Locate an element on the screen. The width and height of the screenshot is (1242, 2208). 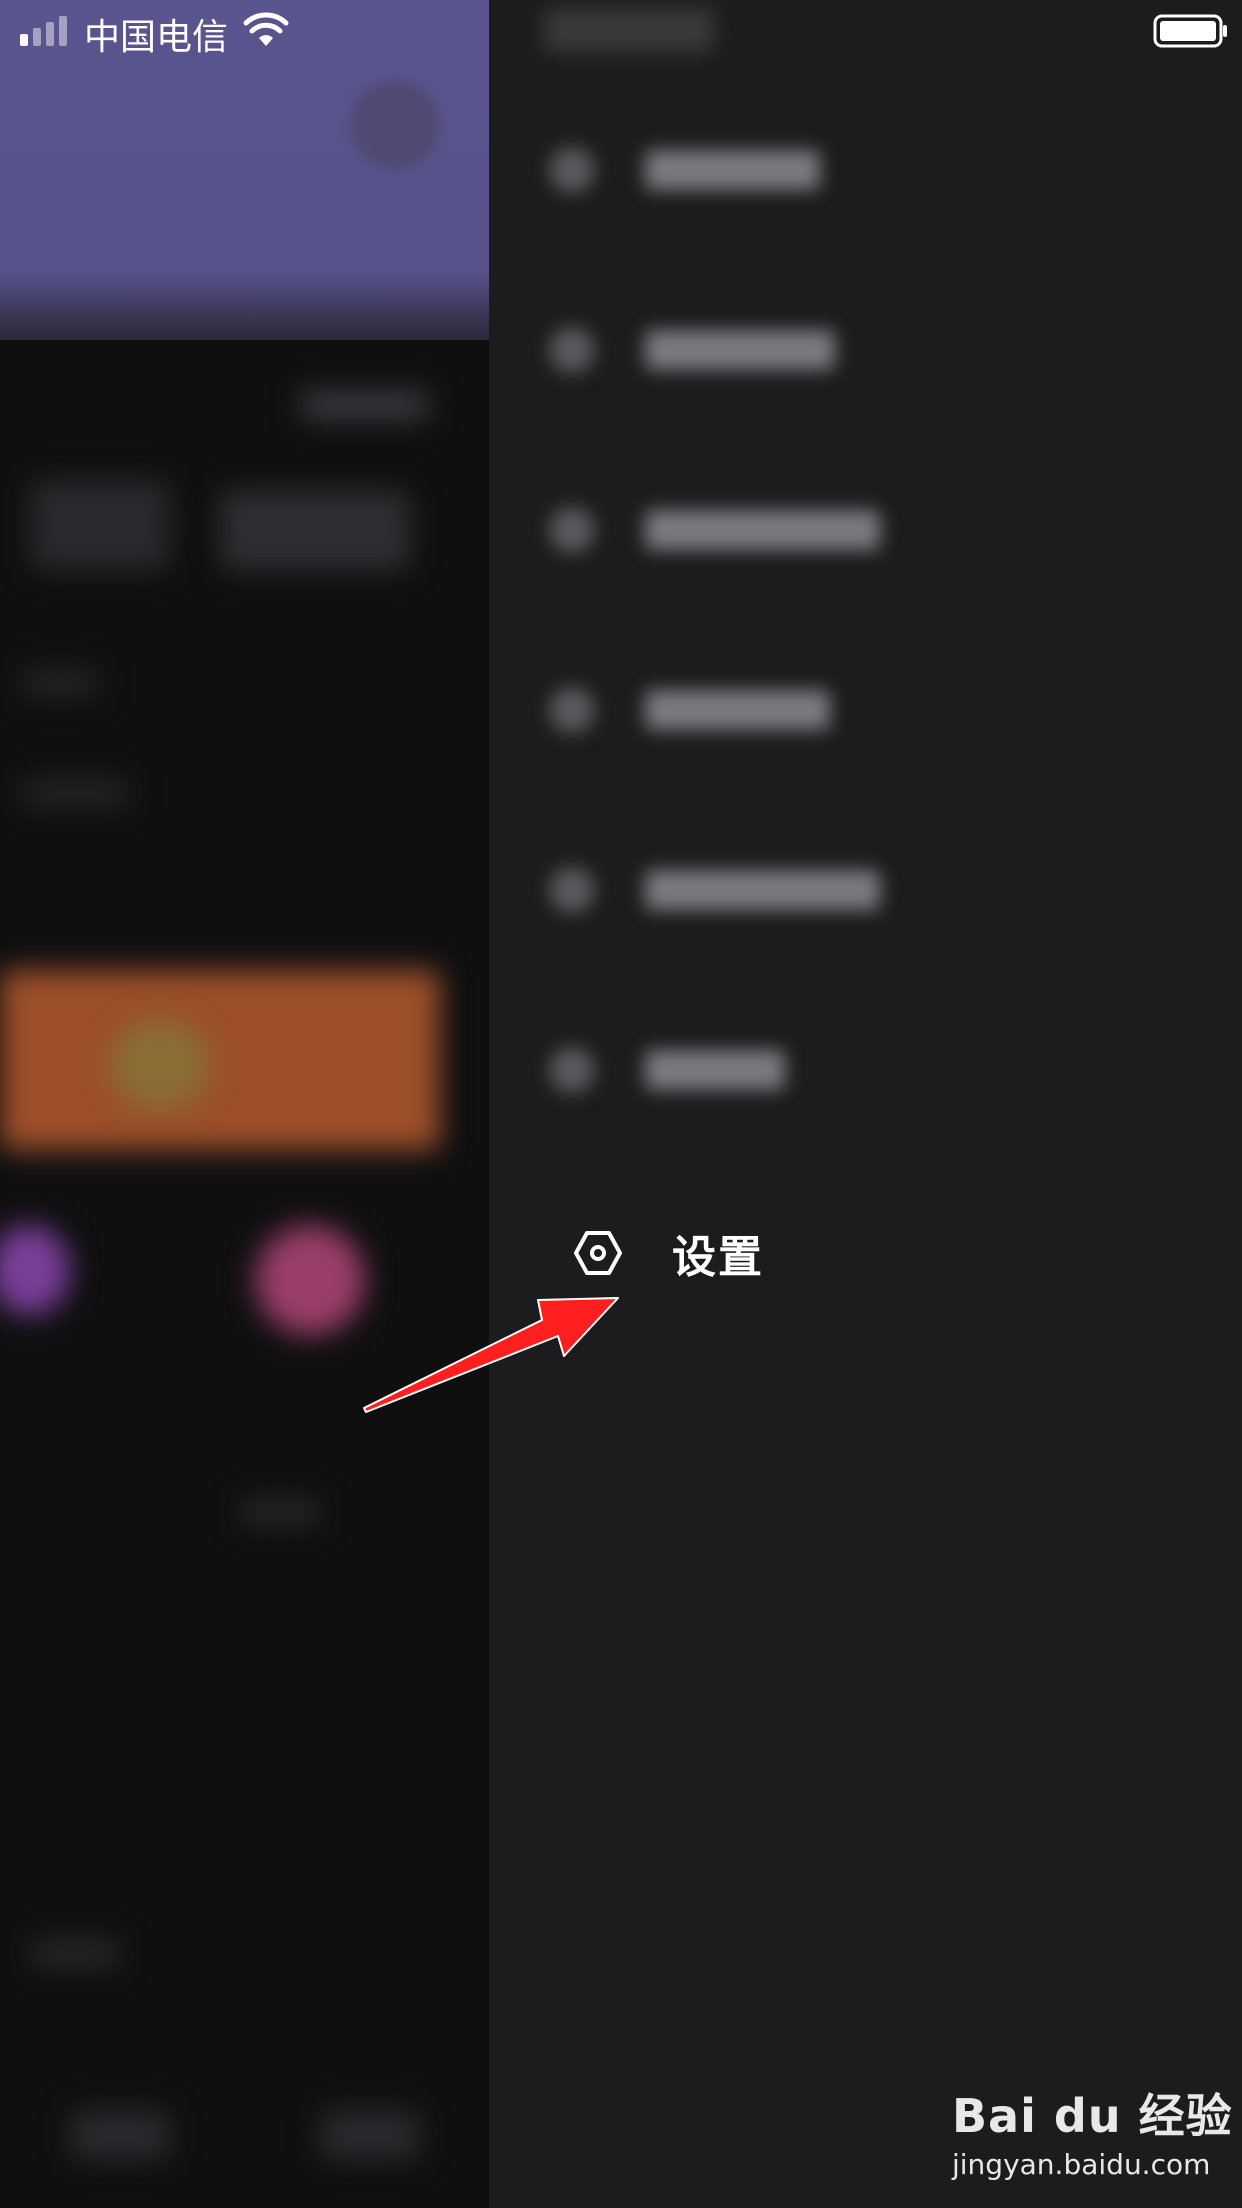
baidu-jingyan-watermark: Bai du 经验 jingyan.baidu.com is located at coordinates (1092, 2130).